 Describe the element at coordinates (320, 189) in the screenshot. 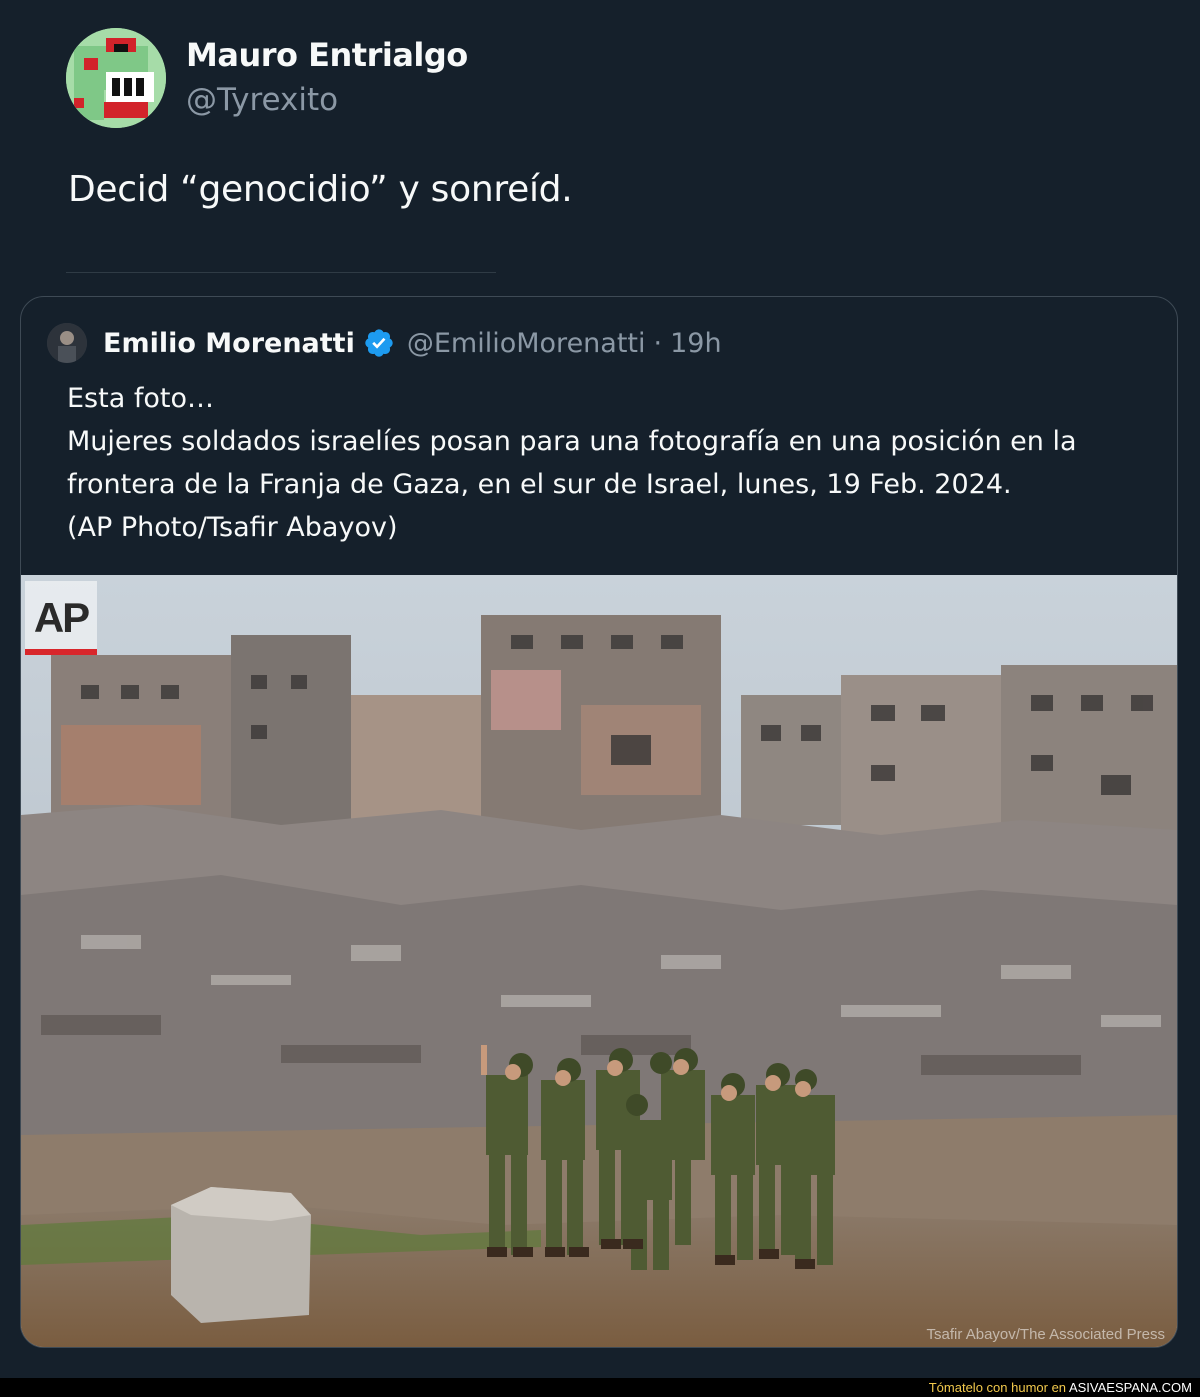

I see `tweet-text: Decid “genocidio” y sonreíd.` at that location.